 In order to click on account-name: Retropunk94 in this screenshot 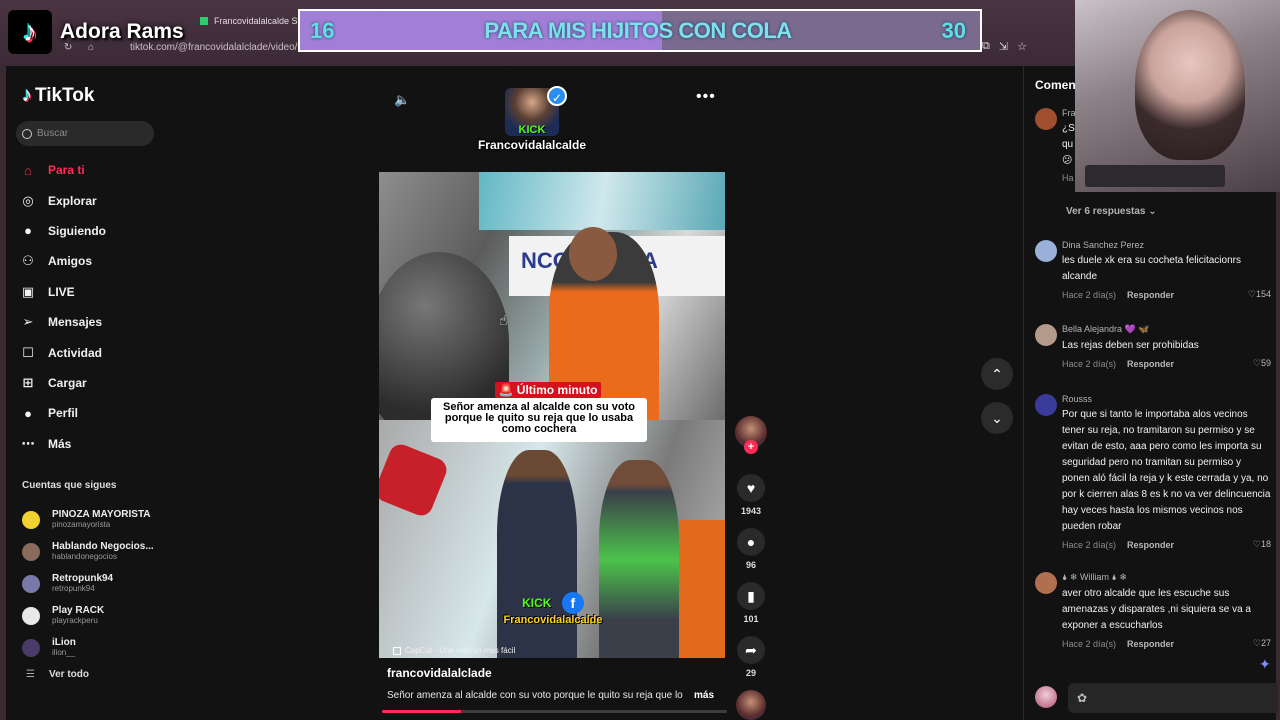, I will do `click(83, 578)`.